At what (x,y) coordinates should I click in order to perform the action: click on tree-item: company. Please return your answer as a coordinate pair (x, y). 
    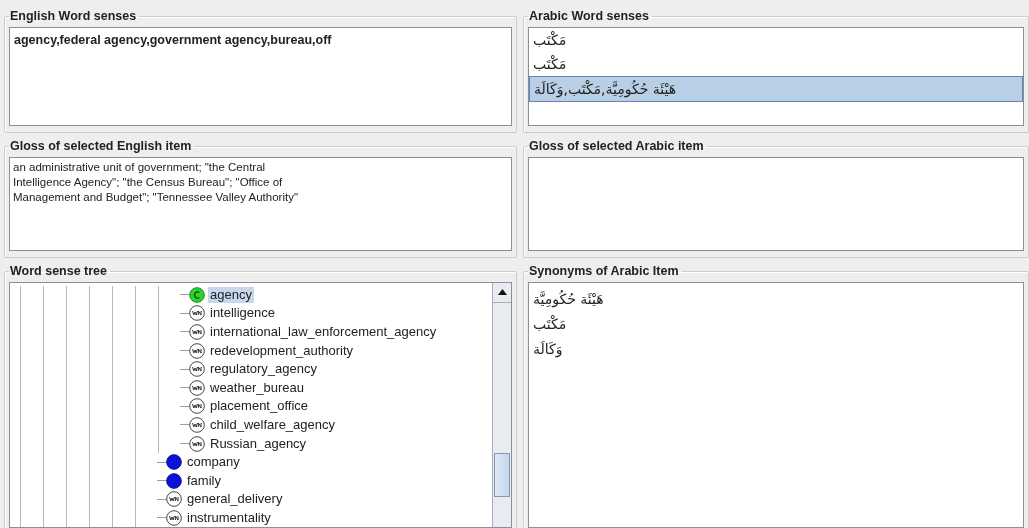
    Looking at the image, I should click on (213, 462).